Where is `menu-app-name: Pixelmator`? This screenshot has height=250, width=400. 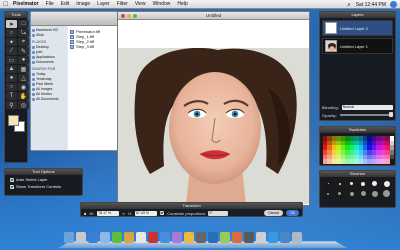
menu-app-name: Pixelmator is located at coordinates (26, 4).